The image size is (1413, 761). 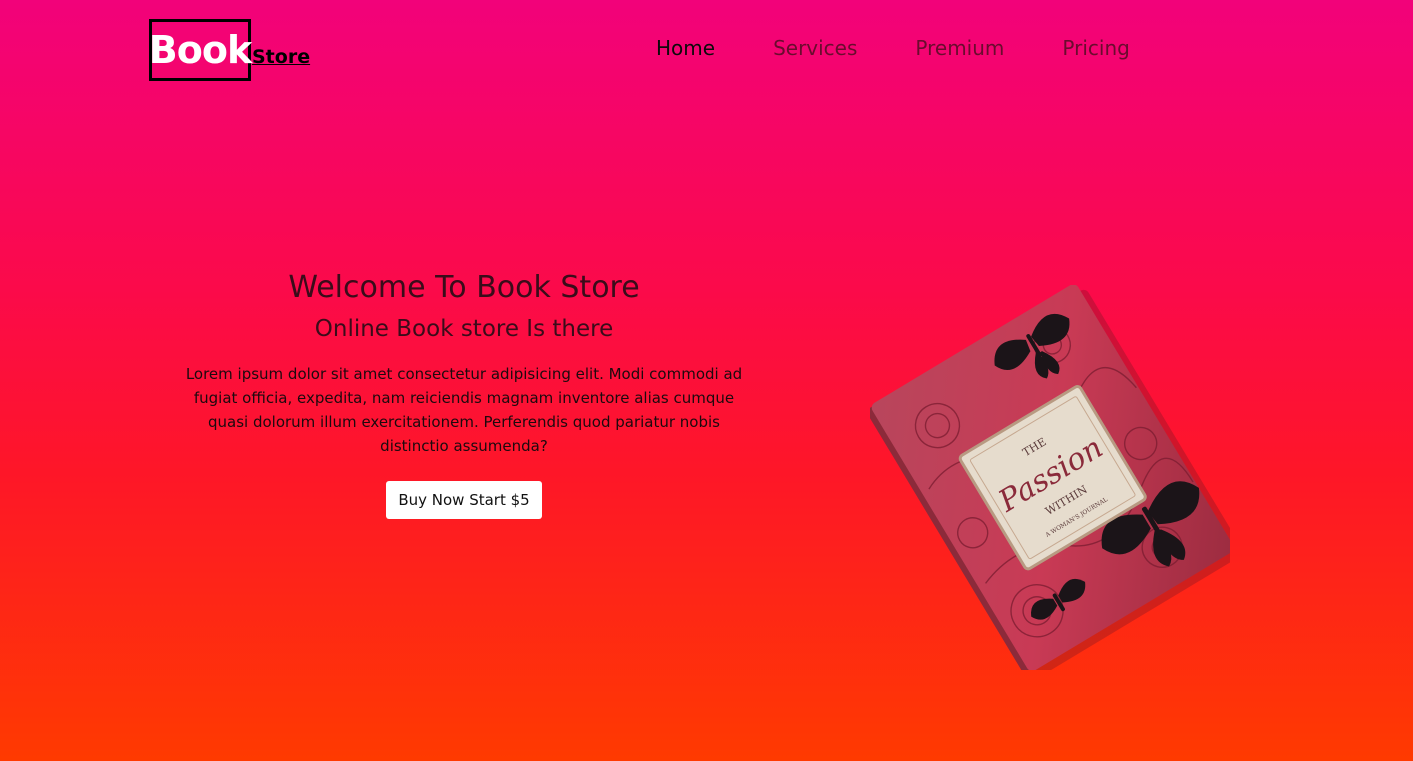 What do you see at coordinates (200, 50) in the screenshot?
I see `logo-main: Book` at bounding box center [200, 50].